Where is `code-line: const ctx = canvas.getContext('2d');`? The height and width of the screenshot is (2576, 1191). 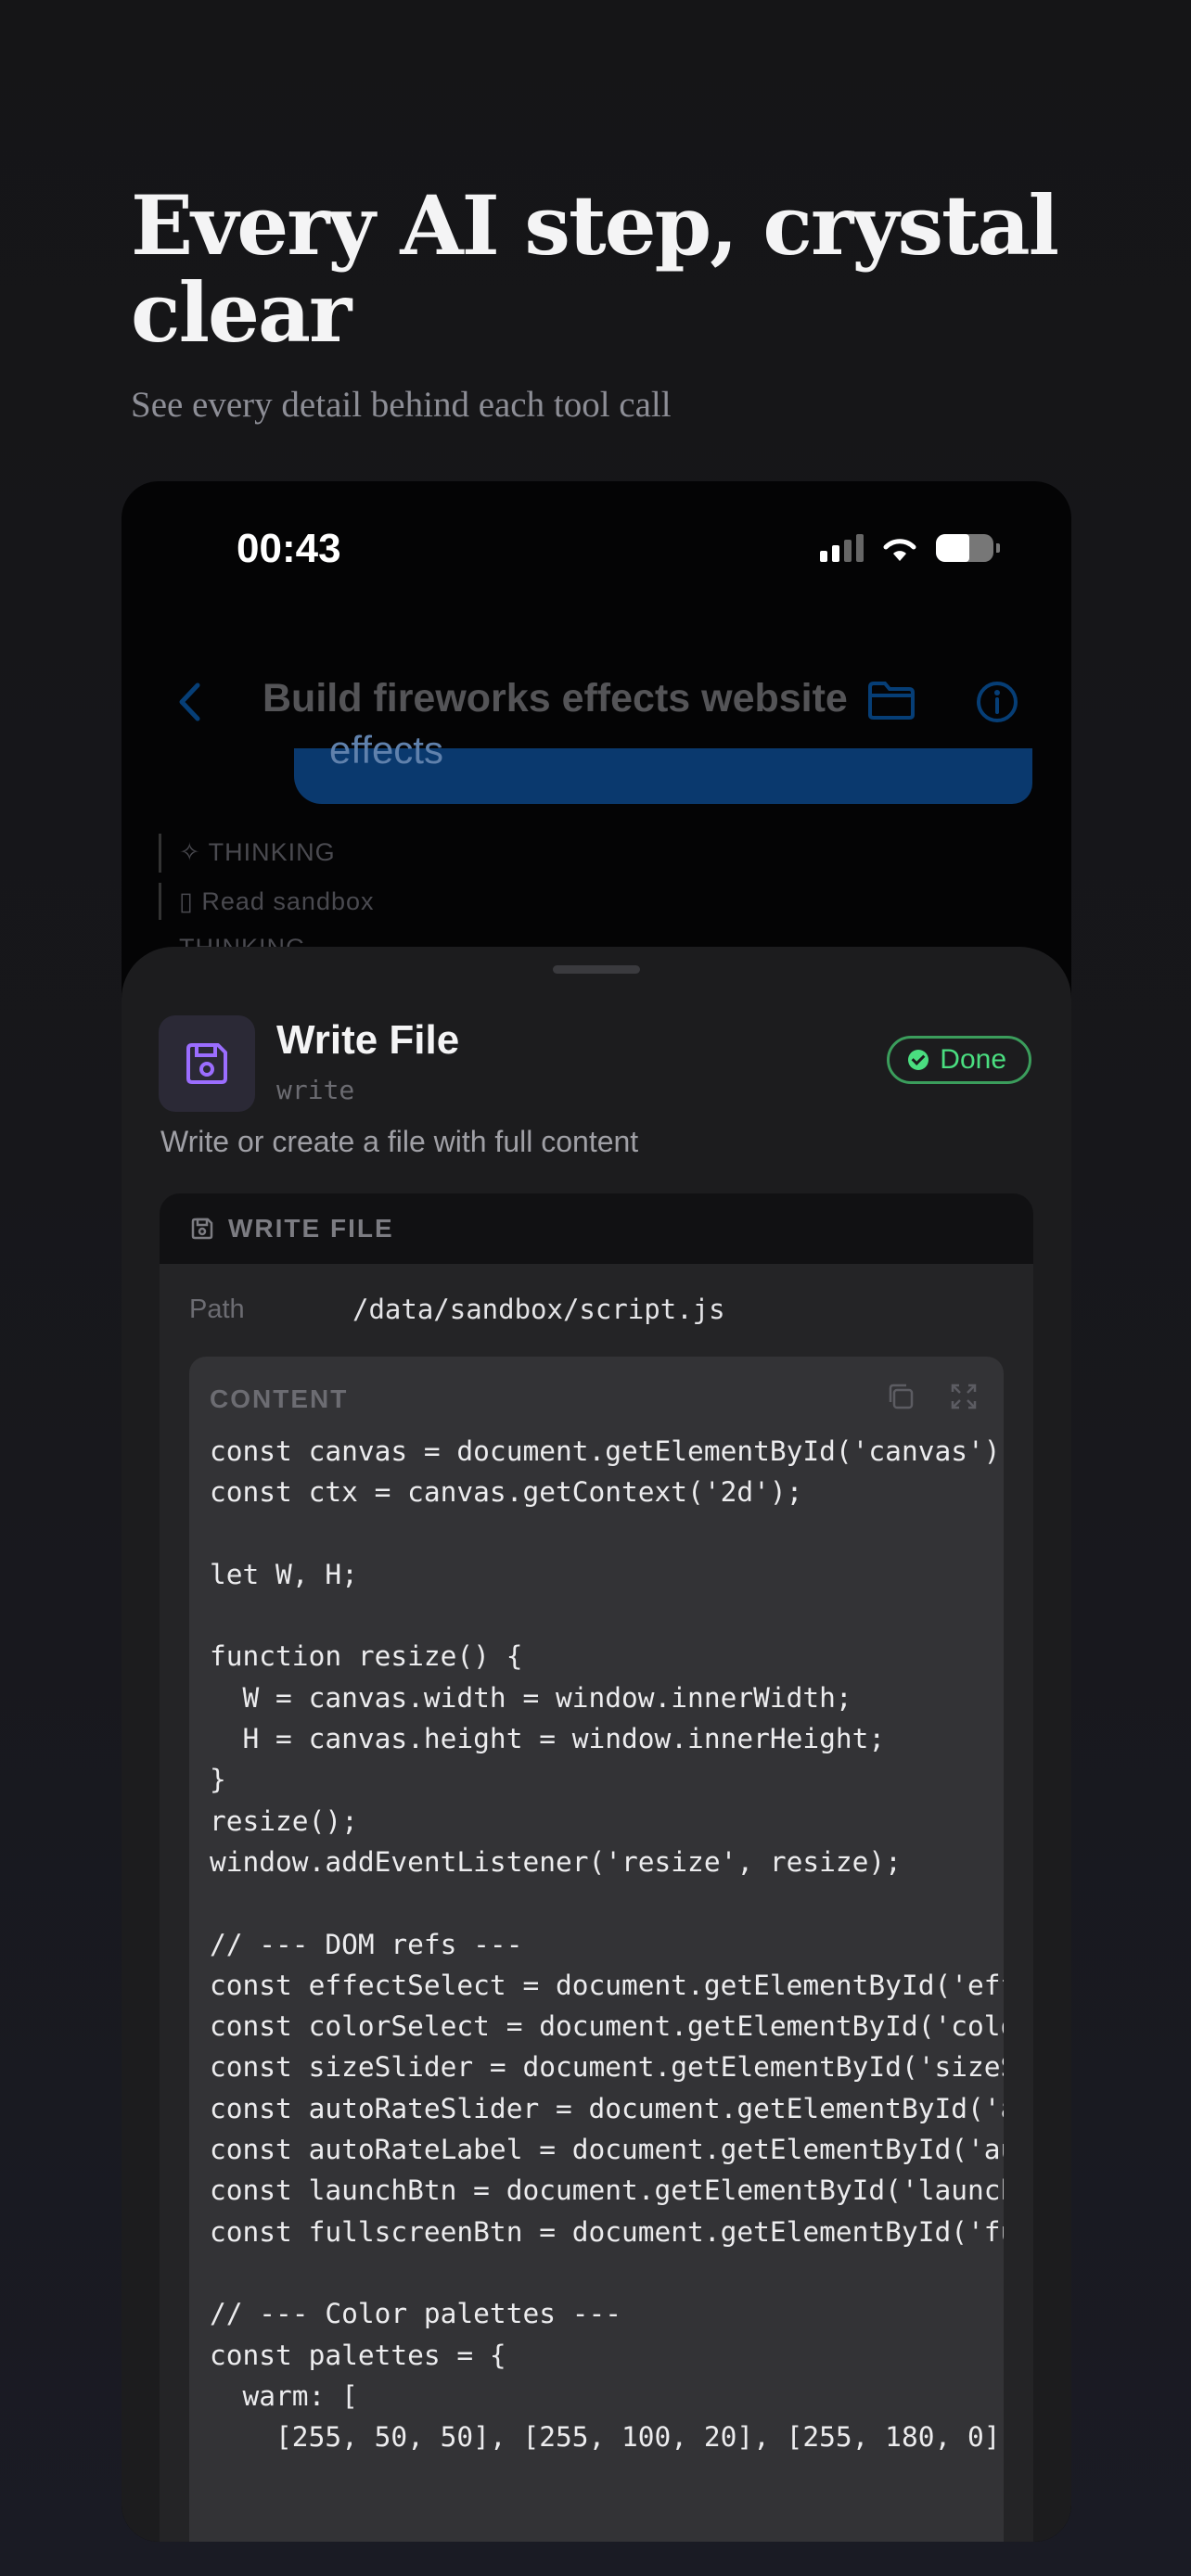 code-line: const ctx = canvas.getContext('2d'); is located at coordinates (506, 1492).